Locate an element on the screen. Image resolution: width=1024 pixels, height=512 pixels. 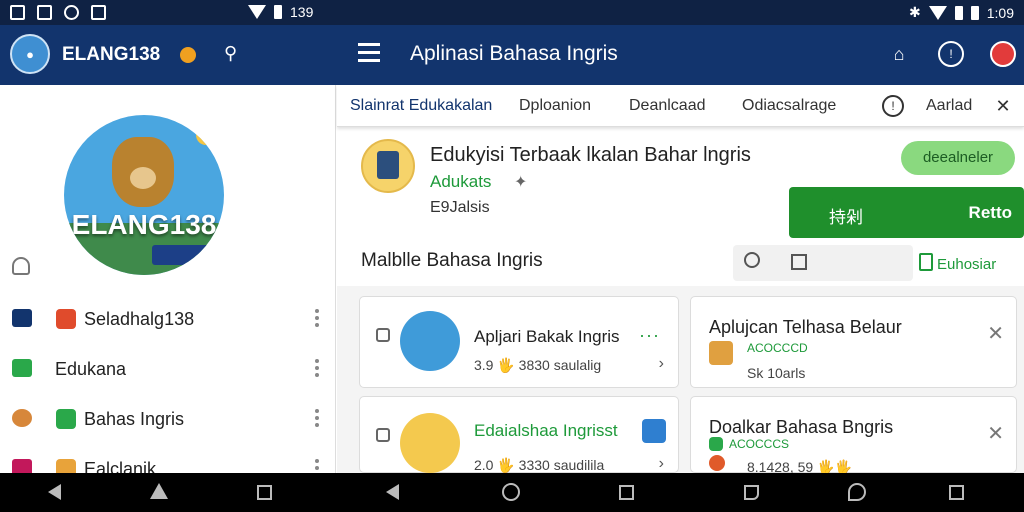
drawer-item-seladhalg: Seladhalg138 is located at coordinates (168, 319).